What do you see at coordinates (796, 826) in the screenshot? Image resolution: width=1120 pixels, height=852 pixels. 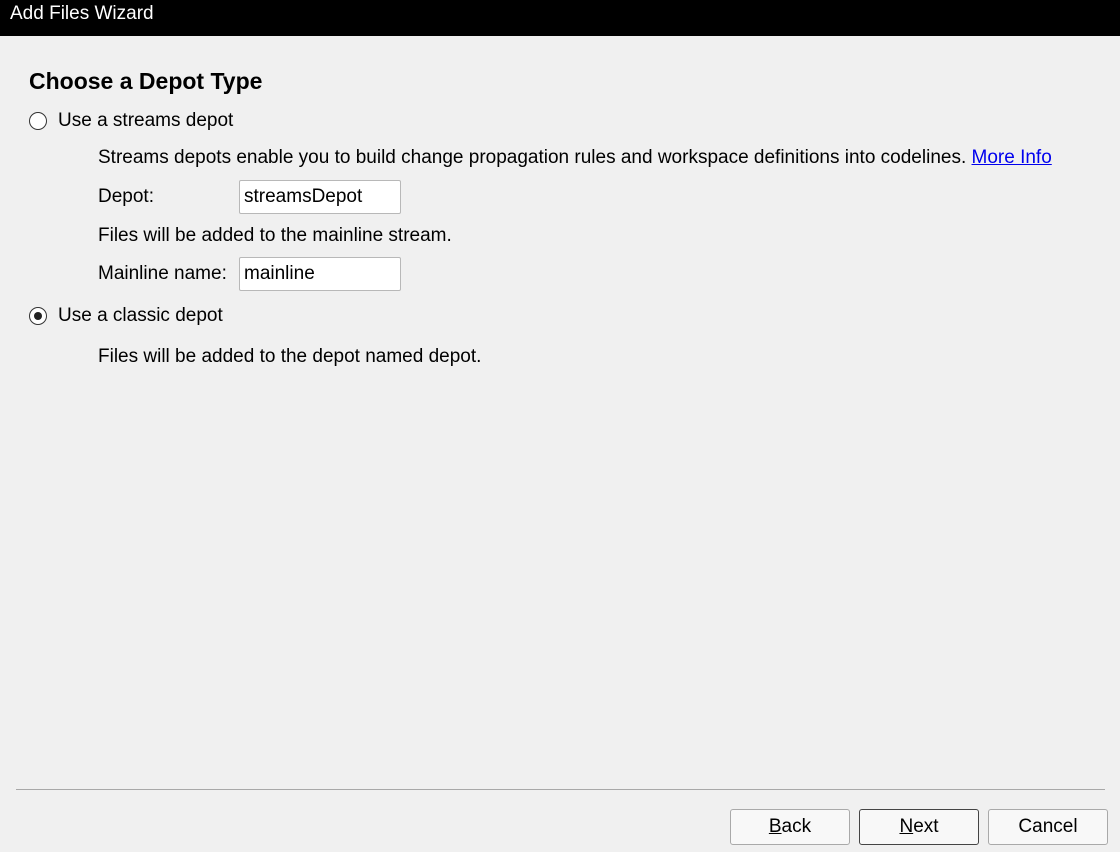 I see `back-label-rest: ack` at bounding box center [796, 826].